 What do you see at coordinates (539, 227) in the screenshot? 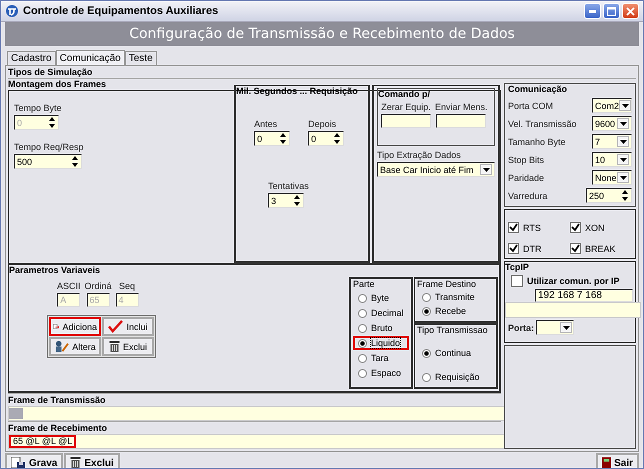
I see `checkbox: RTS` at bounding box center [539, 227].